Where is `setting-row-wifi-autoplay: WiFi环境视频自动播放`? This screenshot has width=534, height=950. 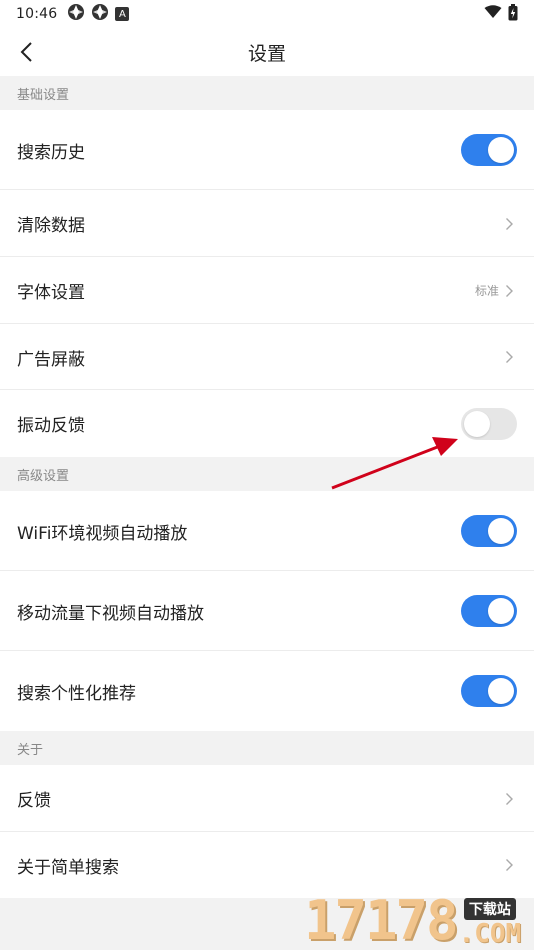
setting-row-wifi-autoplay: WiFi环境视频自动播放 is located at coordinates (267, 531).